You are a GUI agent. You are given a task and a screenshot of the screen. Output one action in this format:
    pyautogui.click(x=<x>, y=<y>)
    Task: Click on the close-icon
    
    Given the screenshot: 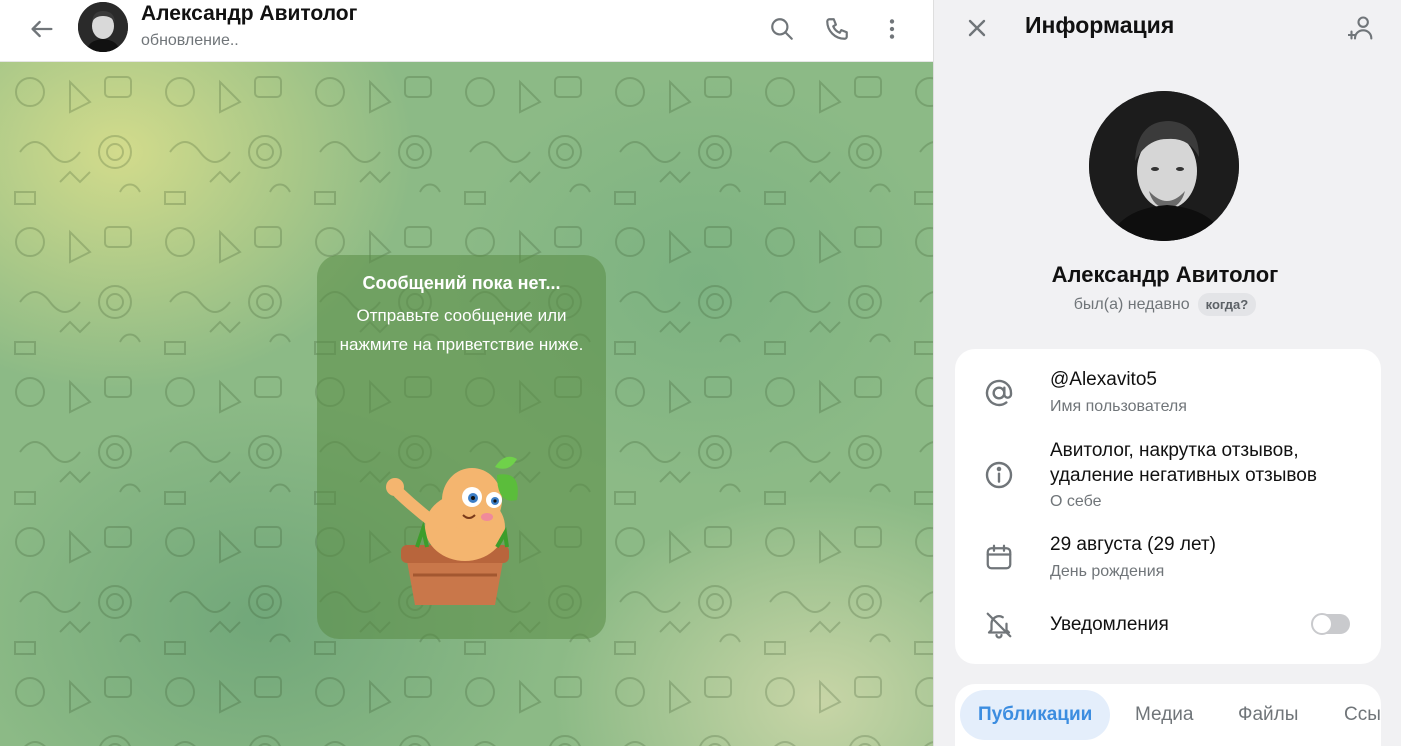 What is the action you would take?
    pyautogui.click(x=977, y=28)
    